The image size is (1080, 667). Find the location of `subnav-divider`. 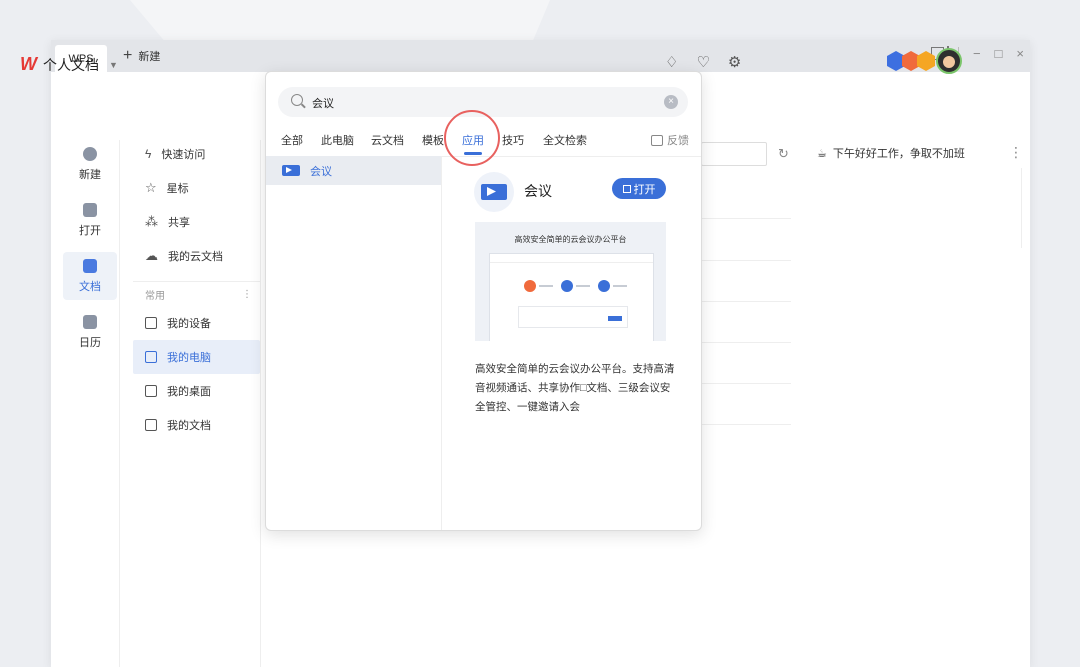

subnav-divider is located at coordinates (260, 403).